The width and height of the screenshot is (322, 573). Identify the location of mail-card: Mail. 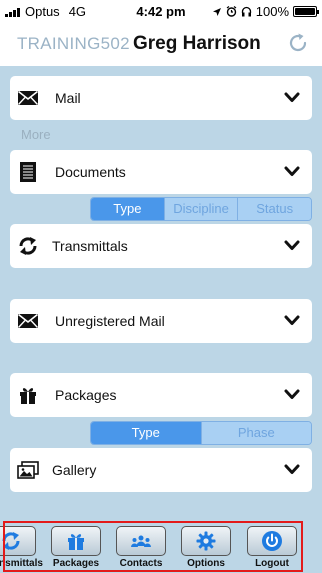
(161, 98).